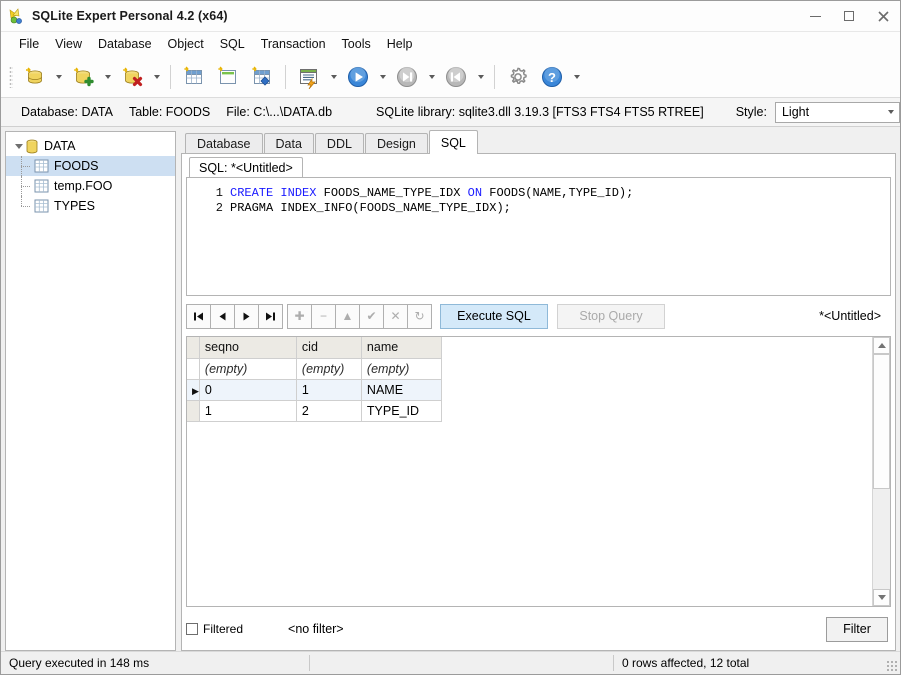 The image size is (901, 675). I want to click on cancel-edit-button: ✕, so click(395, 316).